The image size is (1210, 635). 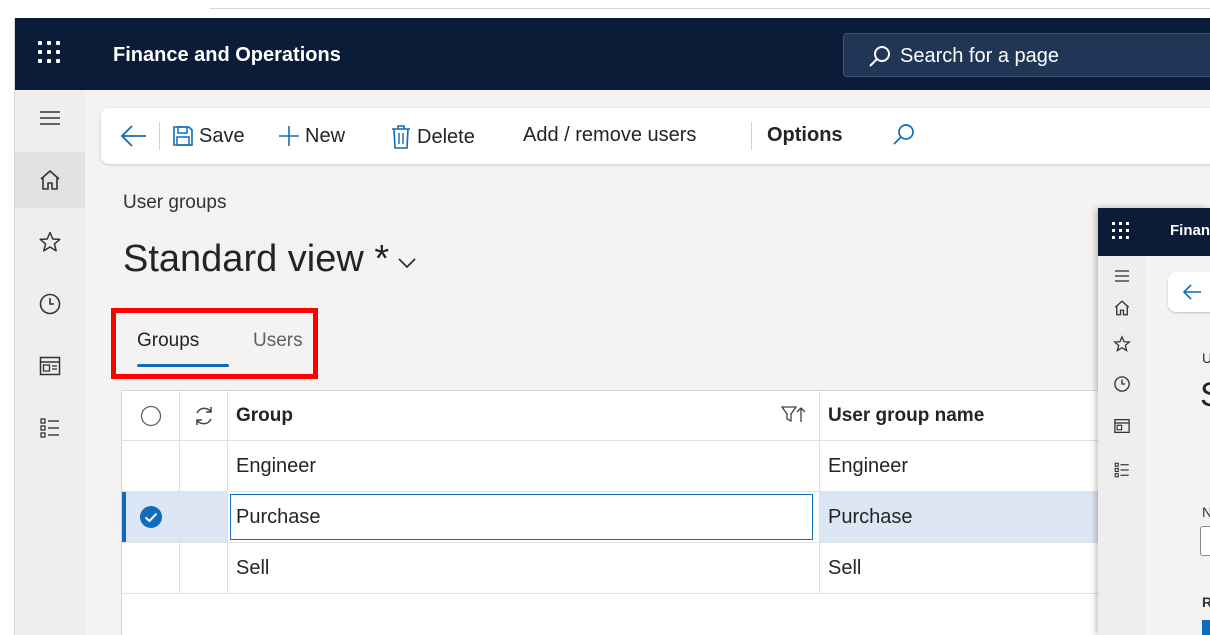 I want to click on new-label: New, so click(x=325, y=135).